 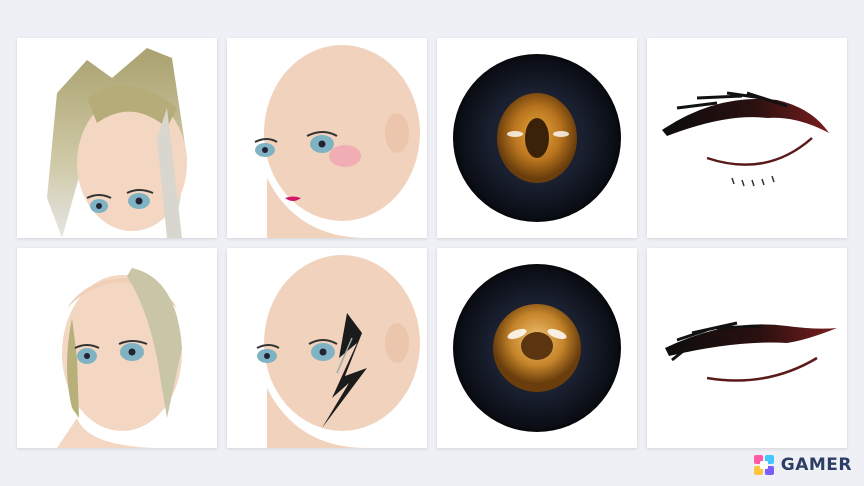 I want to click on tile-face-makeup-blush-lipstick, so click(x=327, y=138).